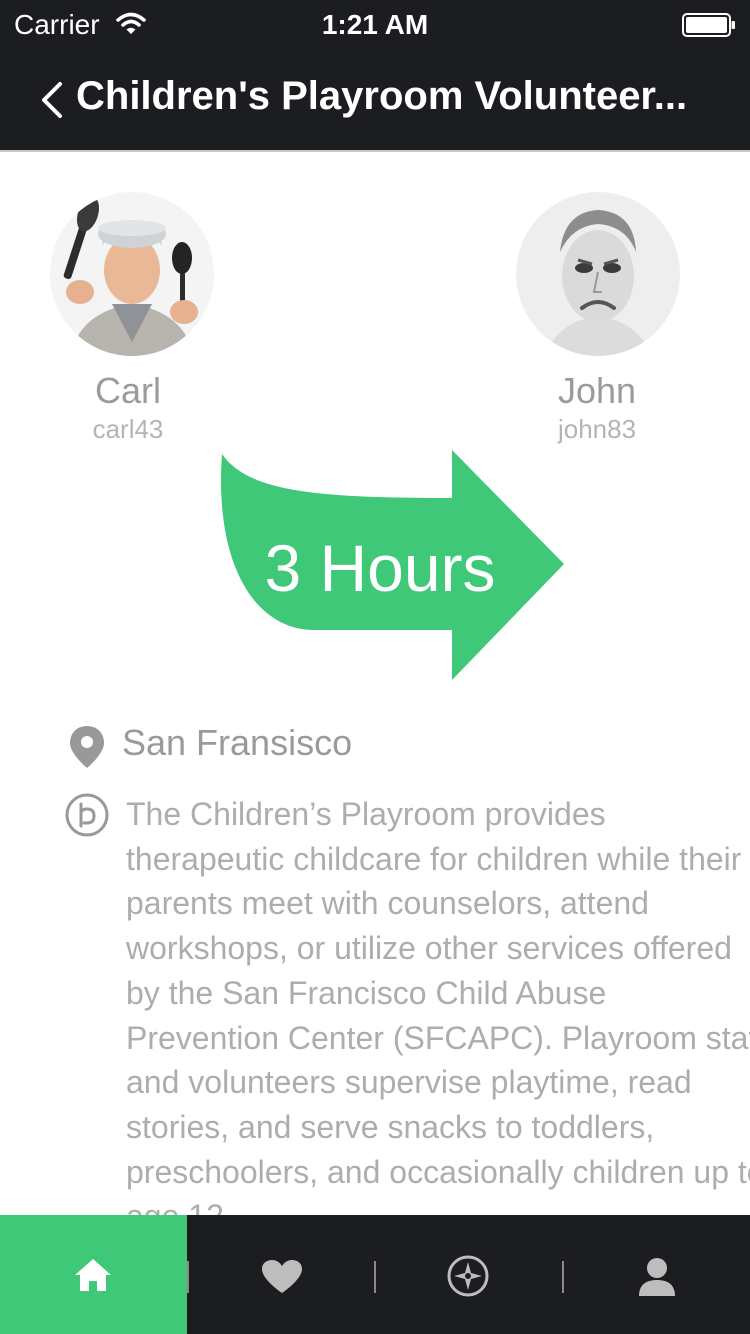 This screenshot has width=750, height=1334. What do you see at coordinates (375, 1274) in the screenshot?
I see `tab-bar` at bounding box center [375, 1274].